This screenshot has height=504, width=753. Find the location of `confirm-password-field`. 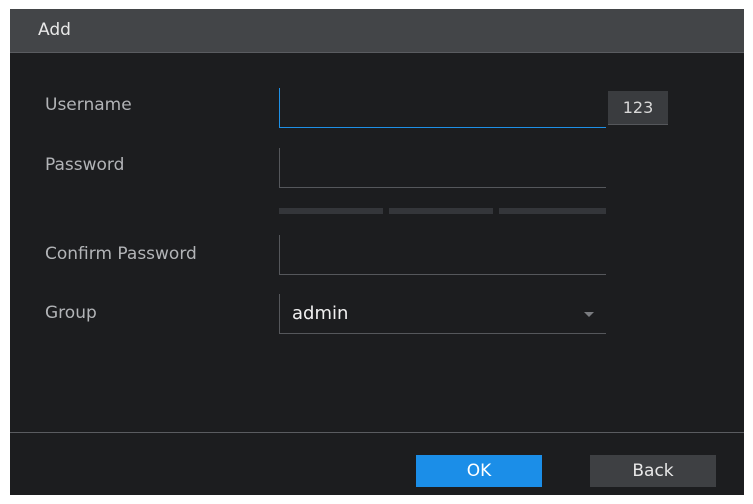

confirm-password-field is located at coordinates (442, 255).